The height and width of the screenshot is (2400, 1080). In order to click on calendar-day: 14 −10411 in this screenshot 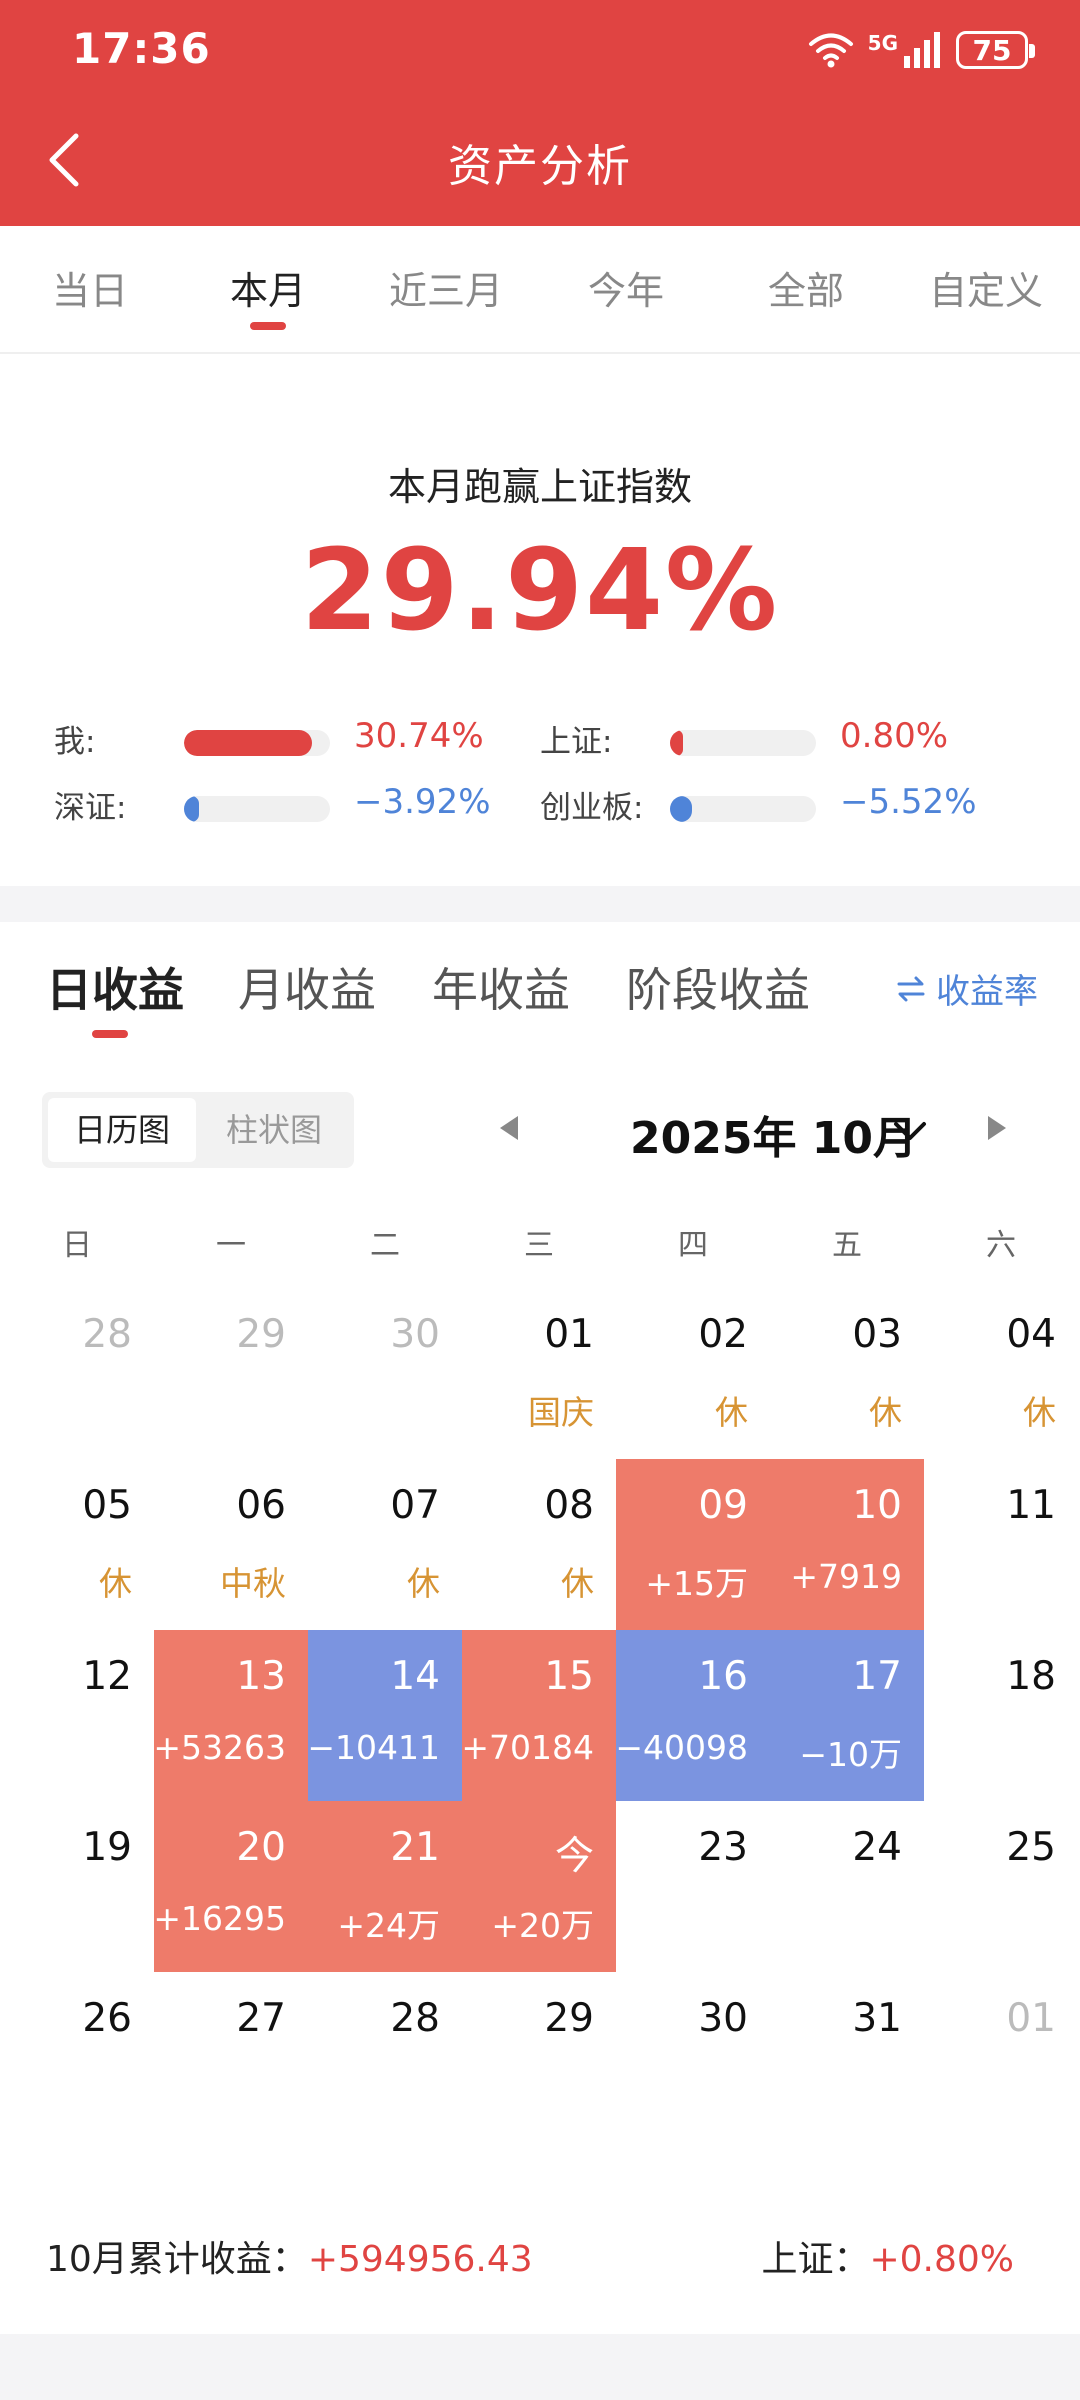, I will do `click(384, 1715)`.